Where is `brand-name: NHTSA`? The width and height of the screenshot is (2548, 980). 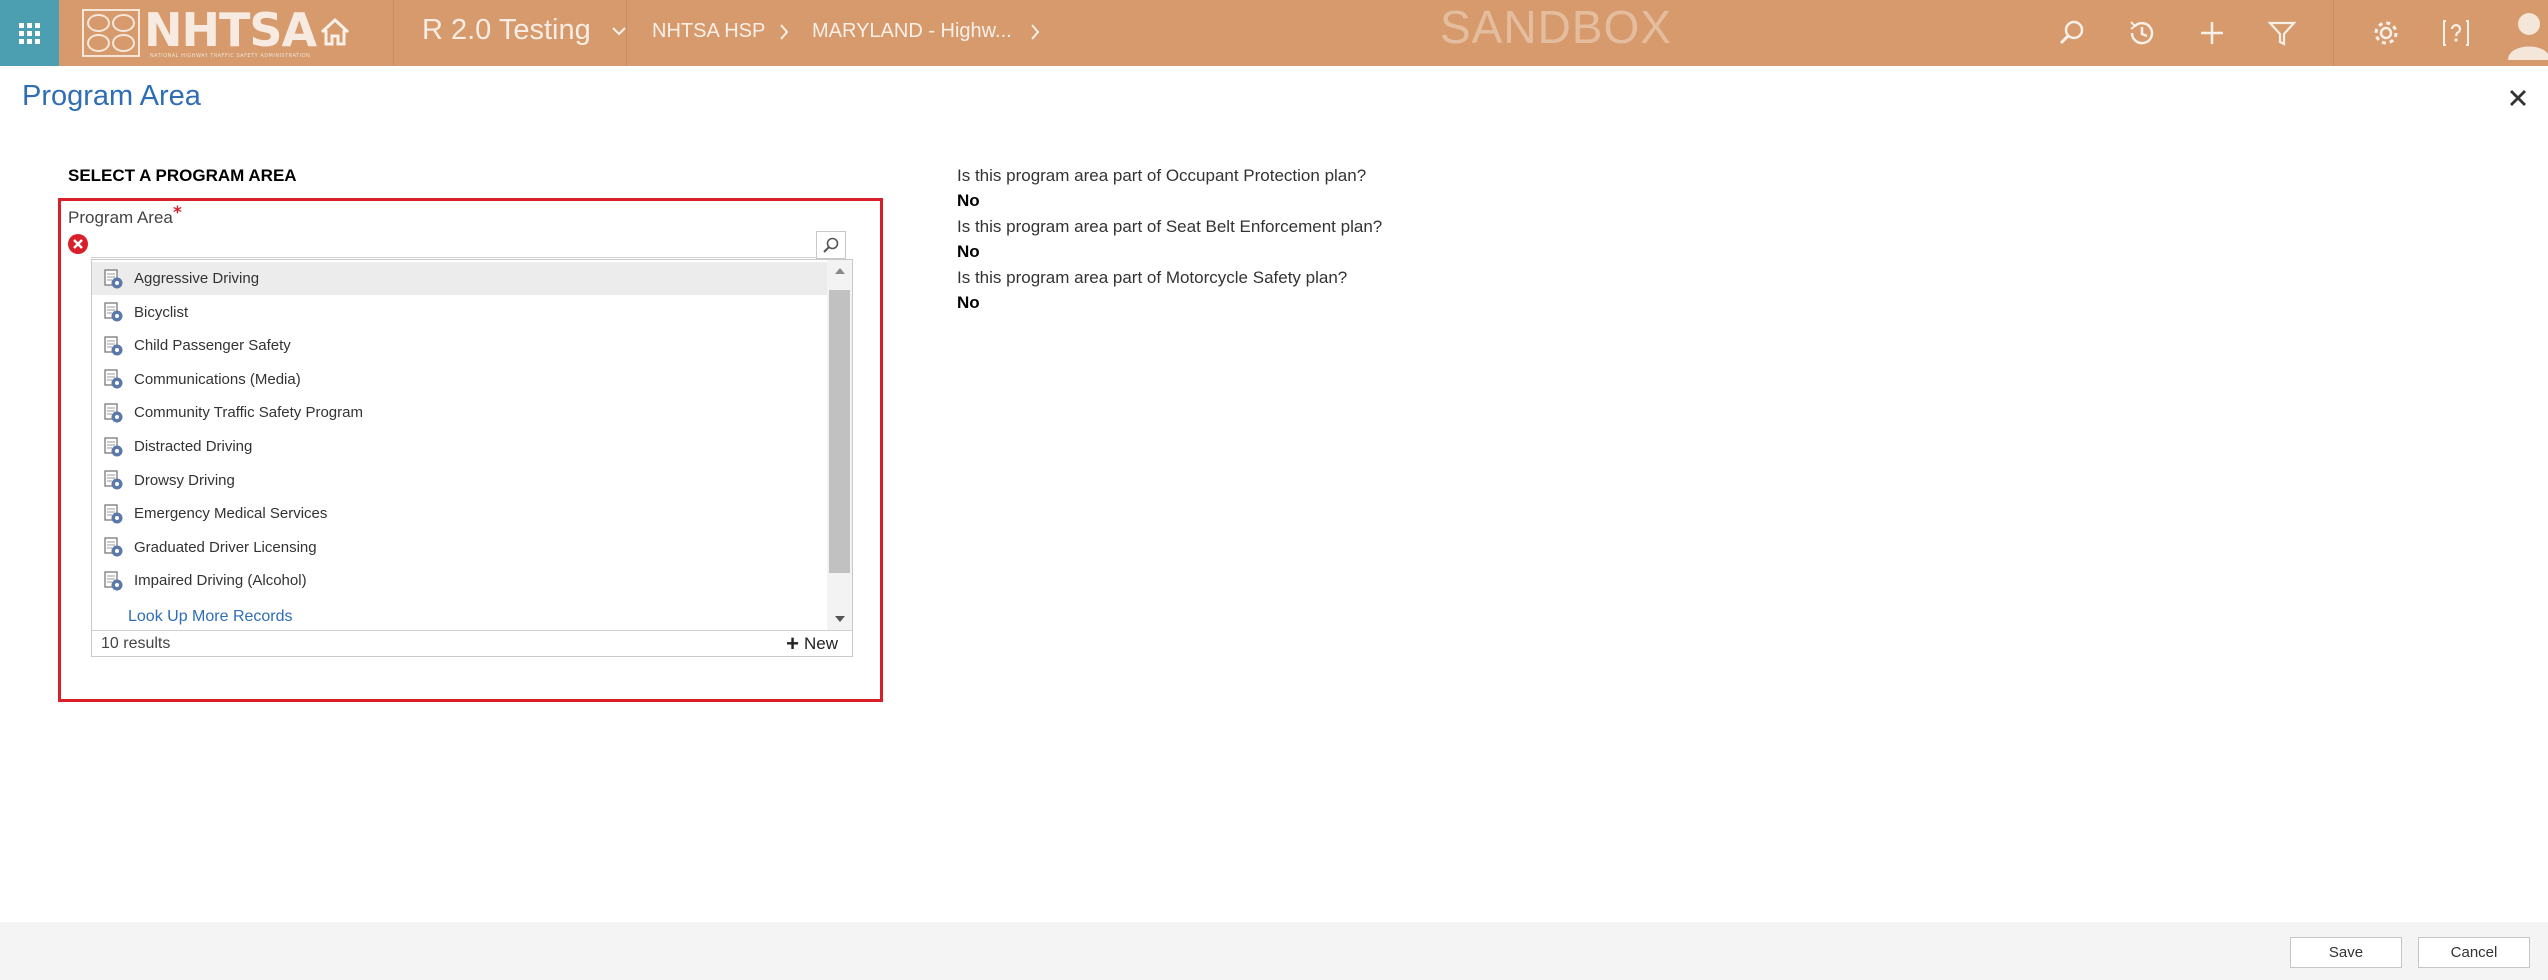
brand-name: NHTSA is located at coordinates (230, 29).